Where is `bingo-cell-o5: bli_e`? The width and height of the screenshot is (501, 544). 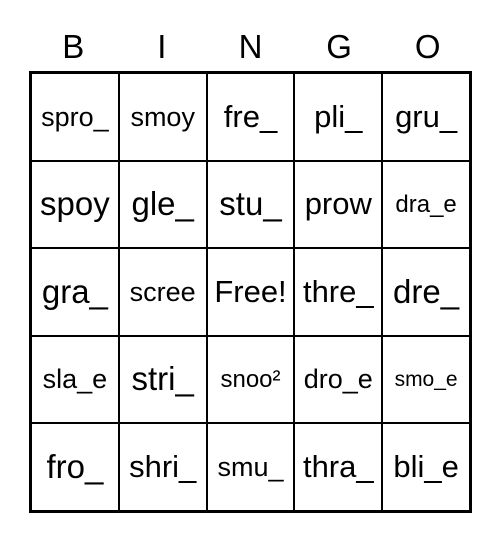 bingo-cell-o5: bli_e is located at coordinates (426, 467).